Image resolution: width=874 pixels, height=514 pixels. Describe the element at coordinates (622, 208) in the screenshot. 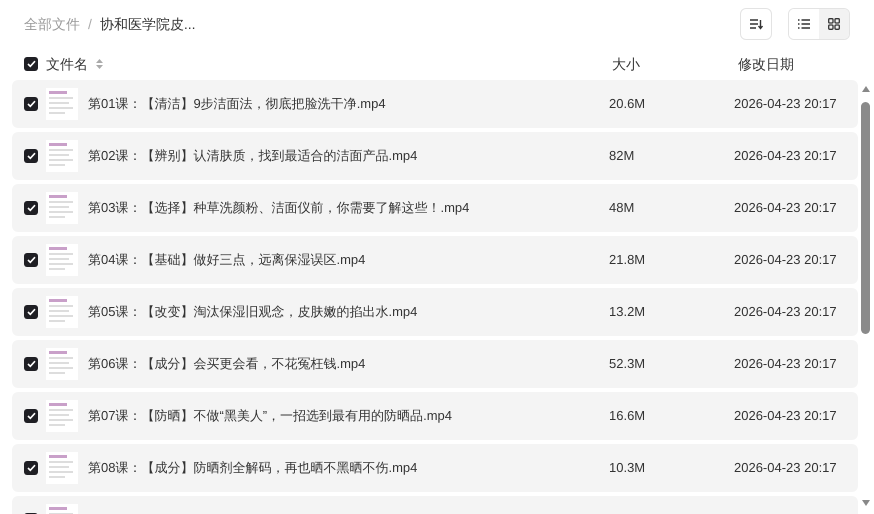

I see `file-size: 48M` at that location.